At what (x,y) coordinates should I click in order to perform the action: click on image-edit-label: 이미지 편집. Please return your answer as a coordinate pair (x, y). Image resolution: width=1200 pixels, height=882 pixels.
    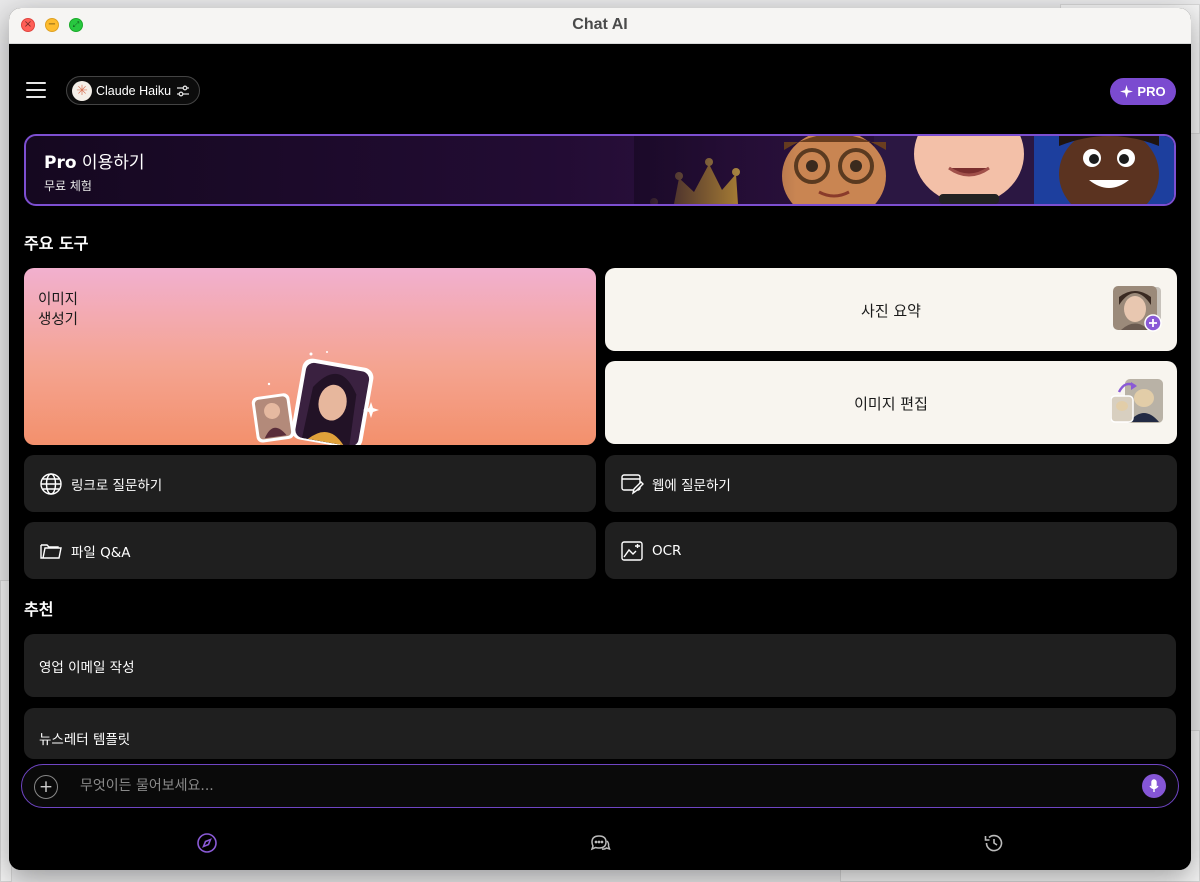
    Looking at the image, I should click on (891, 404).